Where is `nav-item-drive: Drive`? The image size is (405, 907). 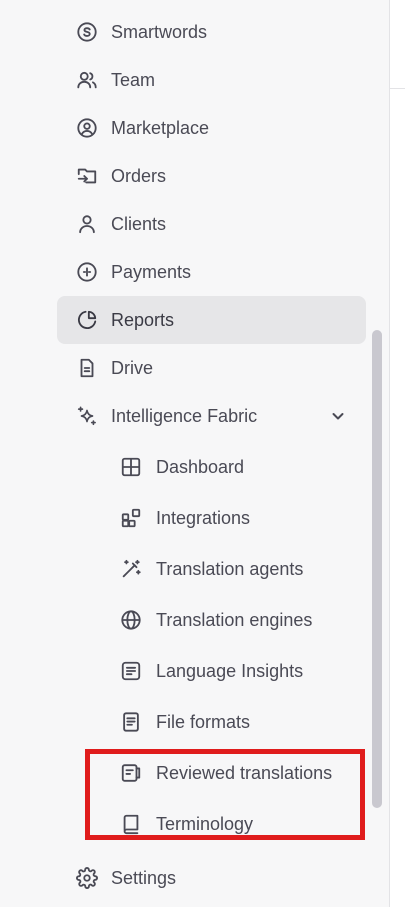
nav-item-drive: Drive is located at coordinates (211, 368).